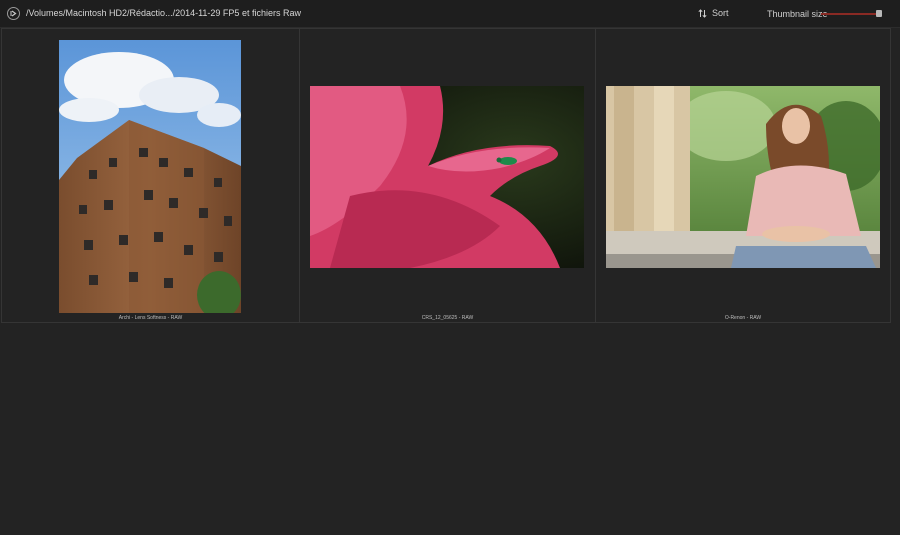  What do you see at coordinates (150, 318) in the screenshot?
I see `thumbnail-caption: Archi - Lens Softness - RAW` at bounding box center [150, 318].